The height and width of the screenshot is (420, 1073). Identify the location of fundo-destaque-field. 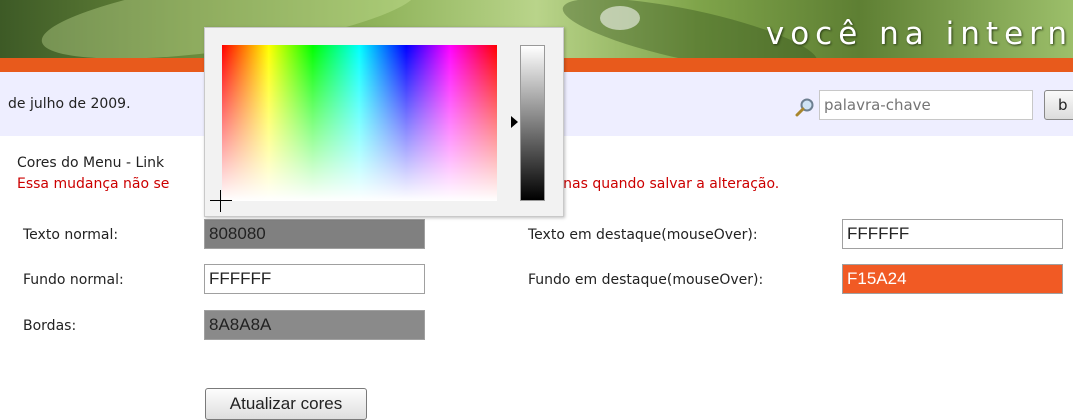
(952, 279).